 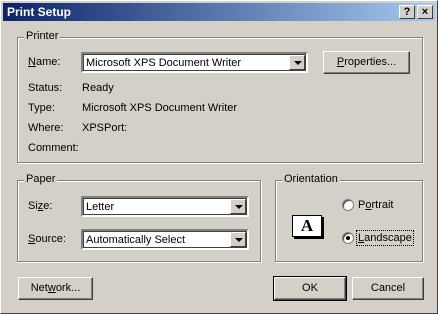 What do you see at coordinates (100, 207) in the screenshot?
I see `paper-size-value: Letter` at bounding box center [100, 207].